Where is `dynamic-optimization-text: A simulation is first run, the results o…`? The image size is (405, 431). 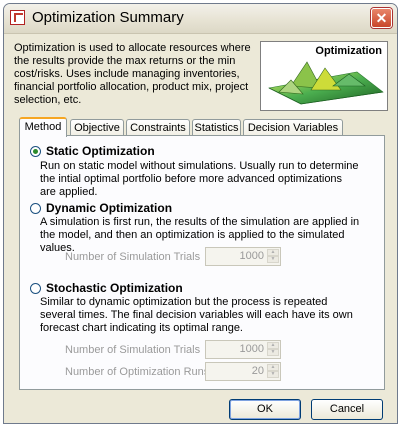
dynamic-optimization-text: A simulation is first run, the results o… is located at coordinates (200, 235).